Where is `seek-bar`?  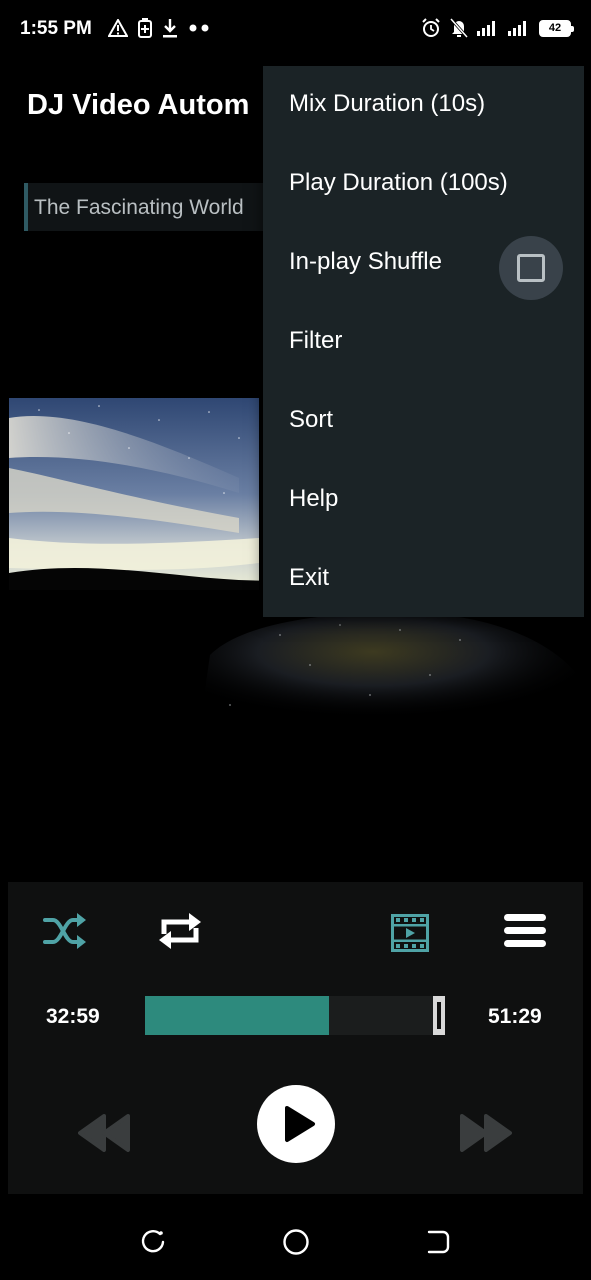 seek-bar is located at coordinates (295, 1015).